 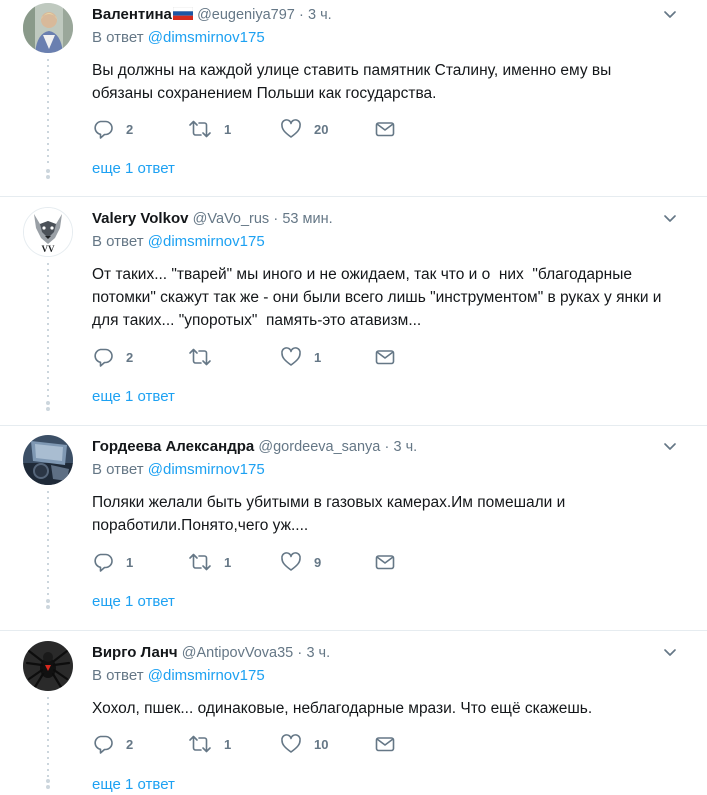 I want to click on like-count: 10, so click(x=321, y=744).